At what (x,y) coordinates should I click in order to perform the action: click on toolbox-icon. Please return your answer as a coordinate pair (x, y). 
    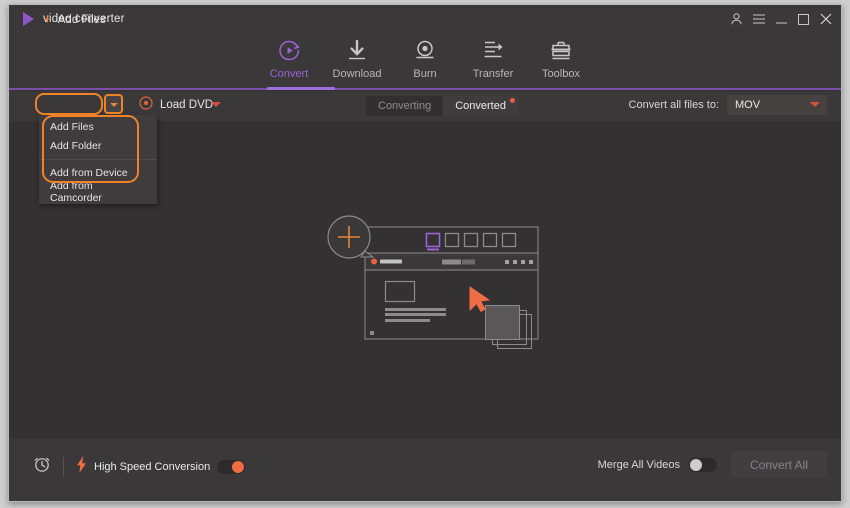
    Looking at the image, I should click on (561, 50).